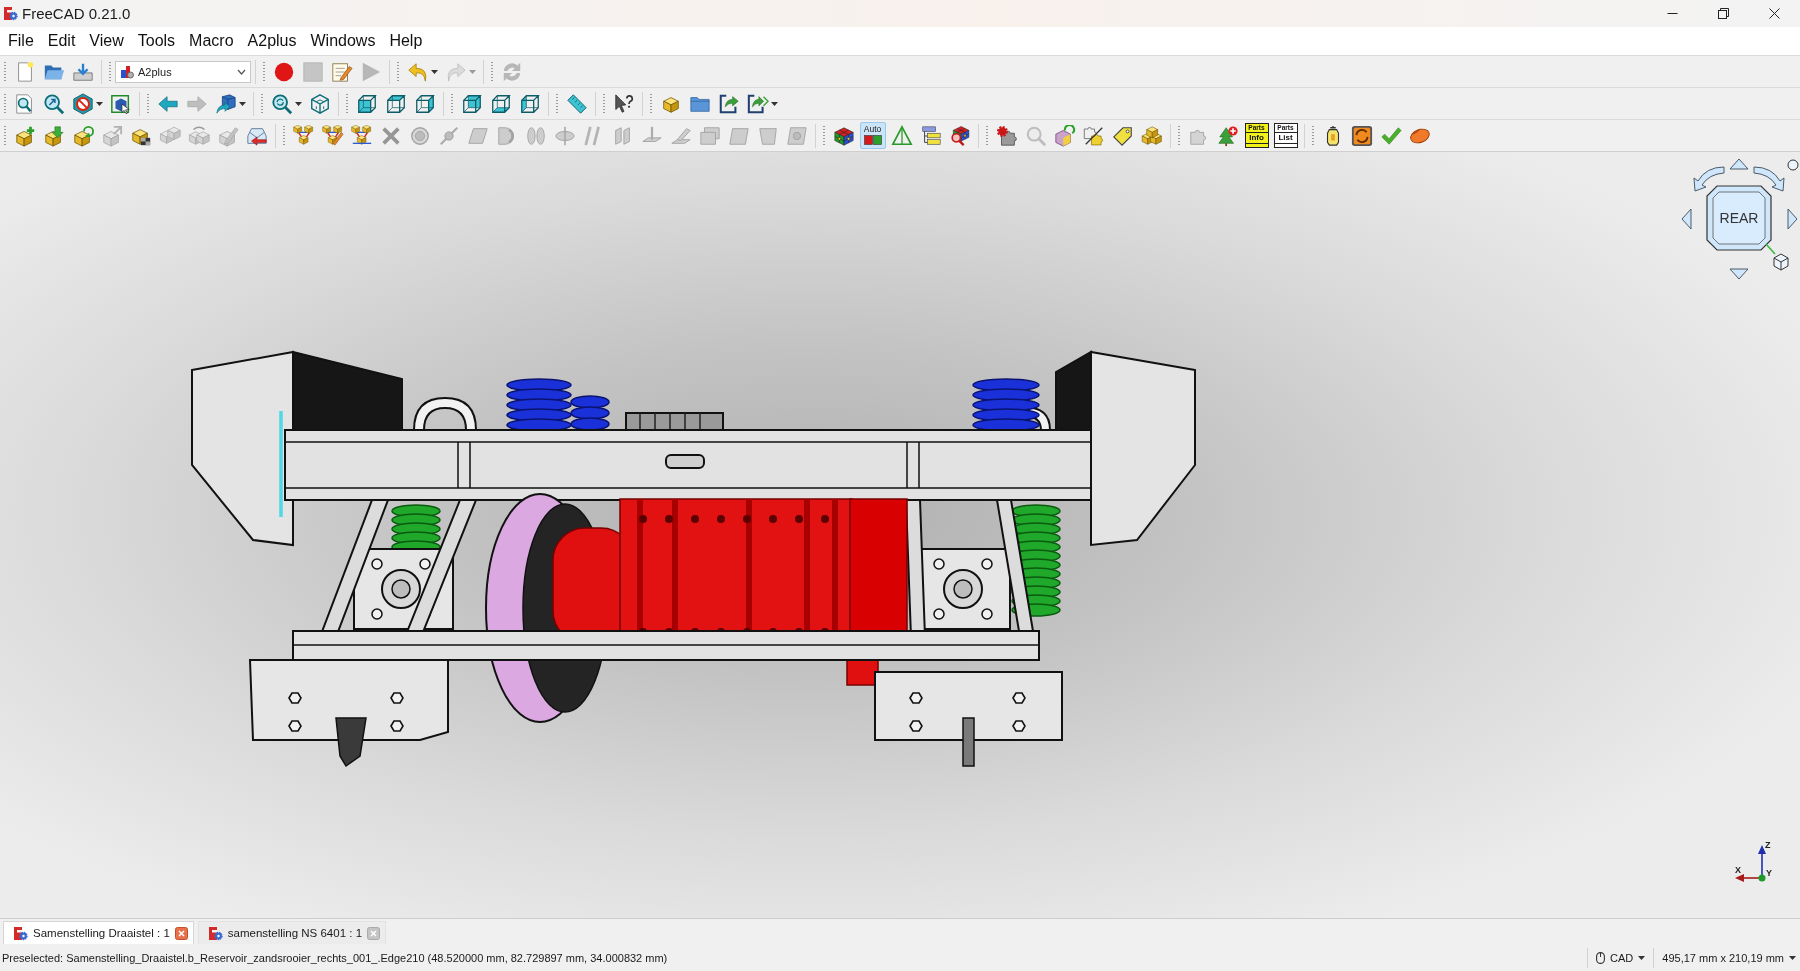  Describe the element at coordinates (685, 461) in the screenshot. I see `beam-clip` at that location.